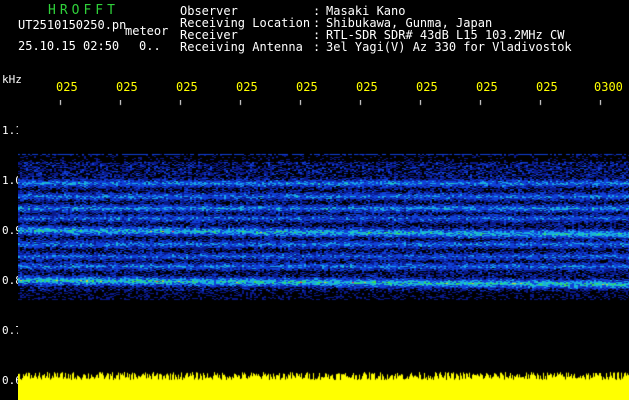 The image size is (629, 400). What do you see at coordinates (83, 10) in the screenshot?
I see `app-title: HROFFT` at bounding box center [83, 10].